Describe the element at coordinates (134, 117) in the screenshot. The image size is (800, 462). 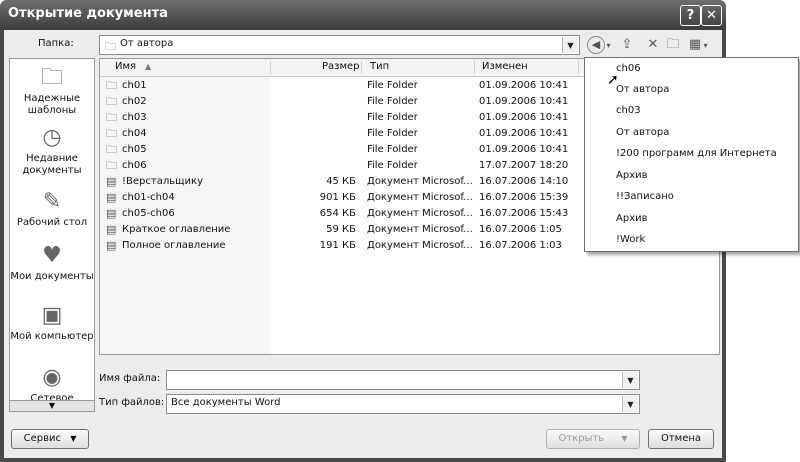
I see `file-name: ch03` at that location.